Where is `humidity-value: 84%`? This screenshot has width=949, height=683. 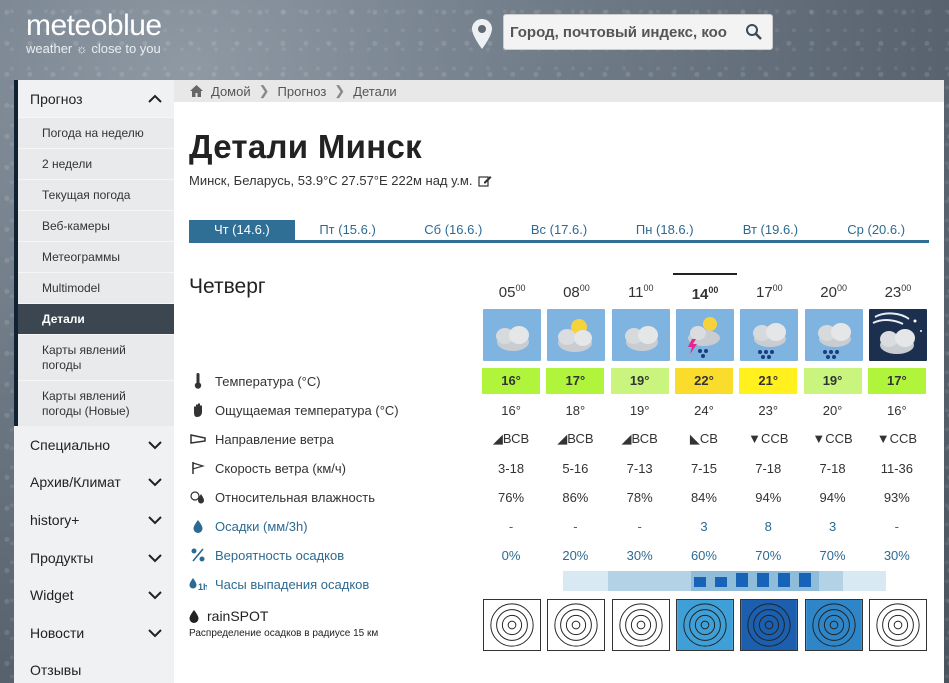
humidity-value: 84% is located at coordinates (703, 497).